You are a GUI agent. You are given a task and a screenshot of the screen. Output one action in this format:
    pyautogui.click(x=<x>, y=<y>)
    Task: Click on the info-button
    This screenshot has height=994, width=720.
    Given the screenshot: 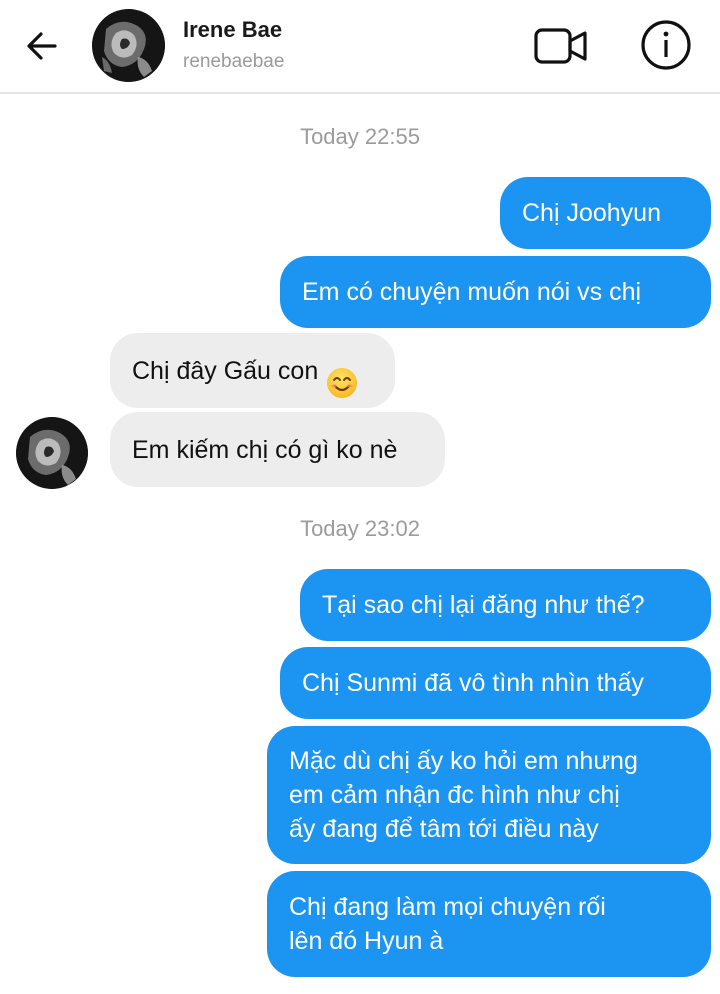 What is the action you would take?
    pyautogui.click(x=666, y=45)
    